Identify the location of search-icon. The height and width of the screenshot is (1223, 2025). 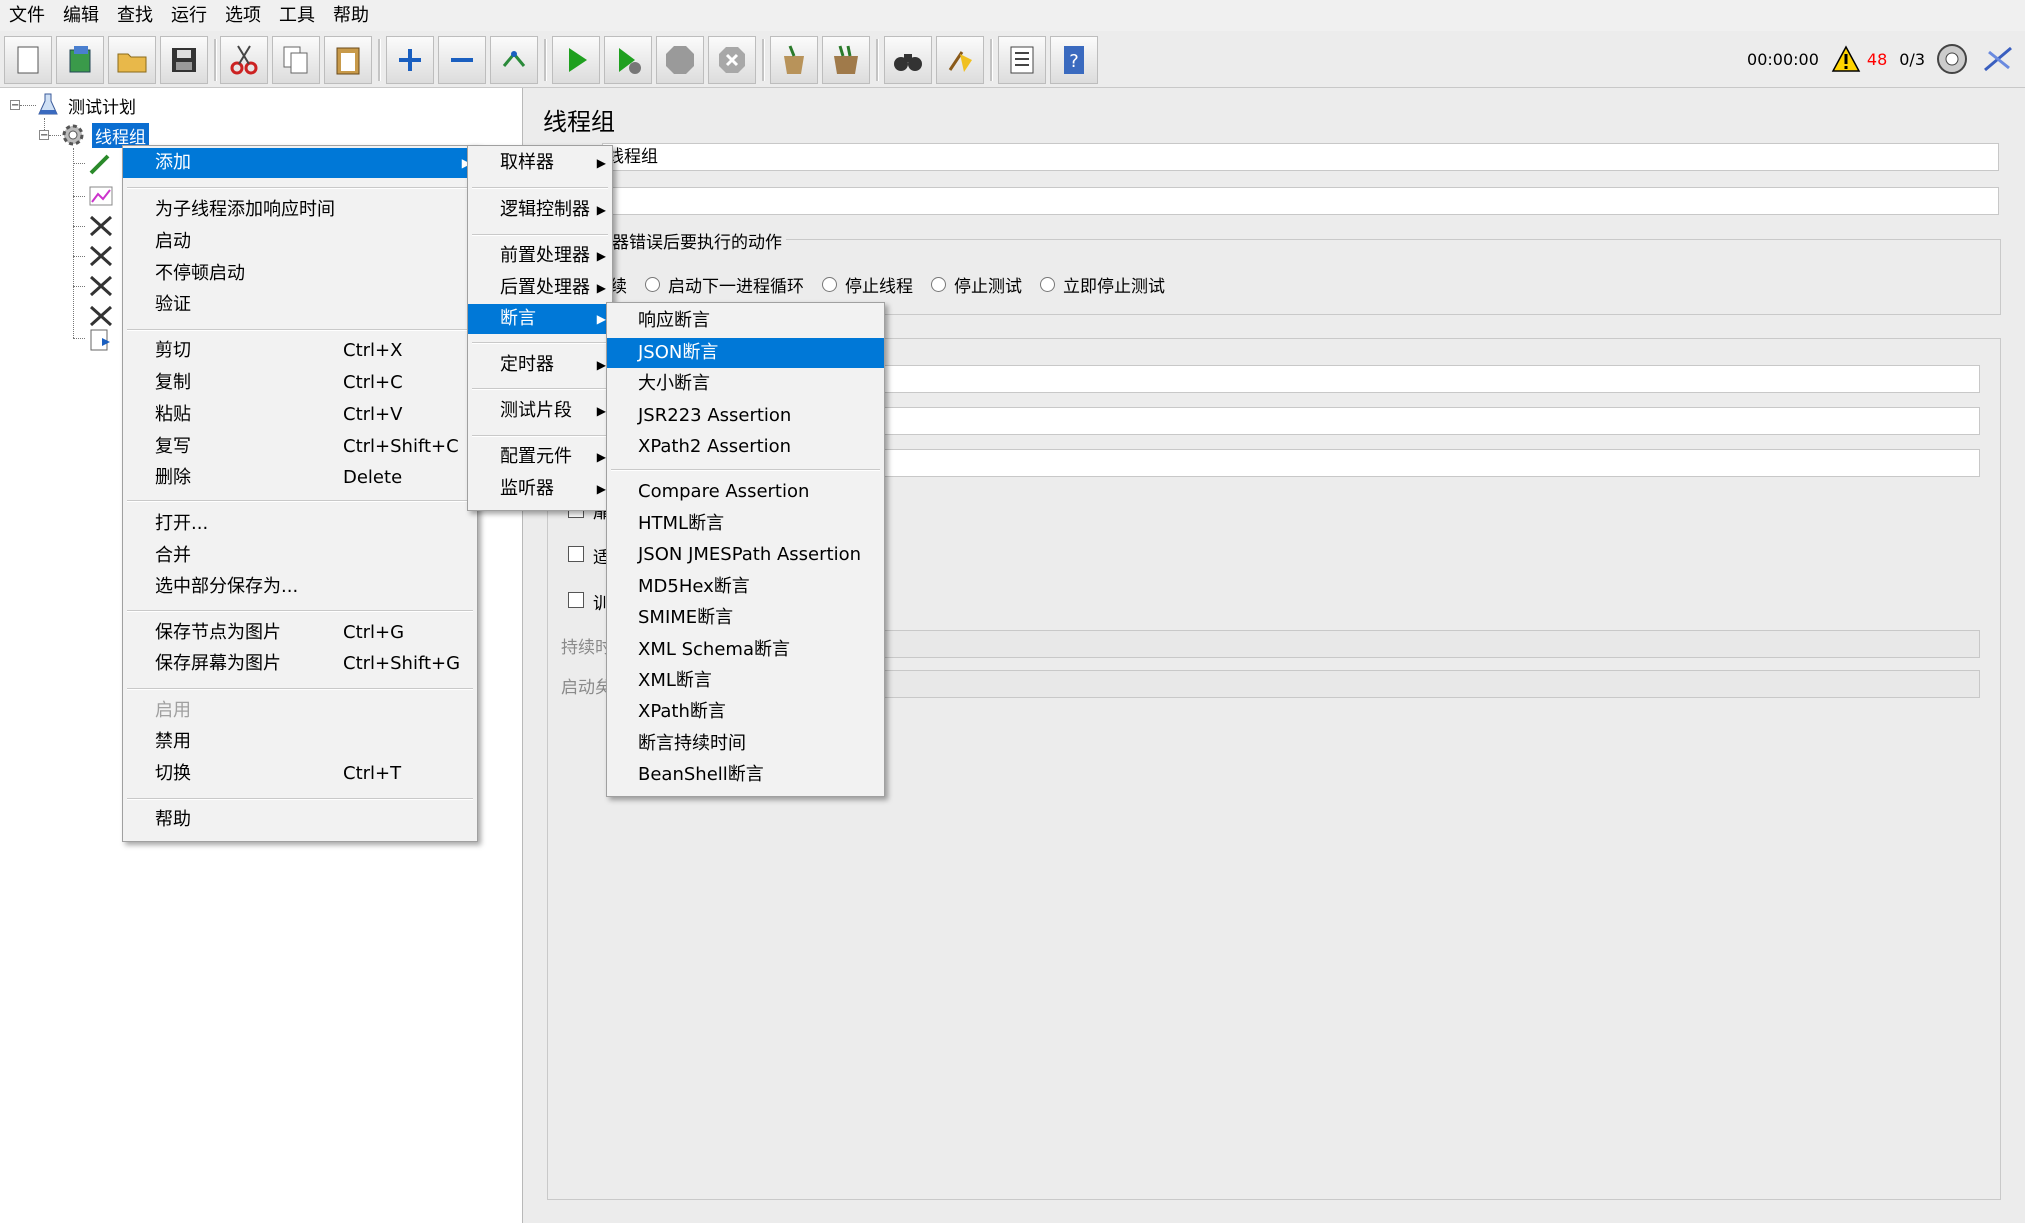
(908, 60).